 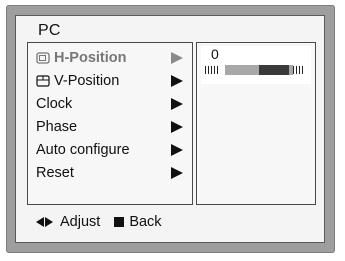 I want to click on slider-fill, so click(x=274, y=70).